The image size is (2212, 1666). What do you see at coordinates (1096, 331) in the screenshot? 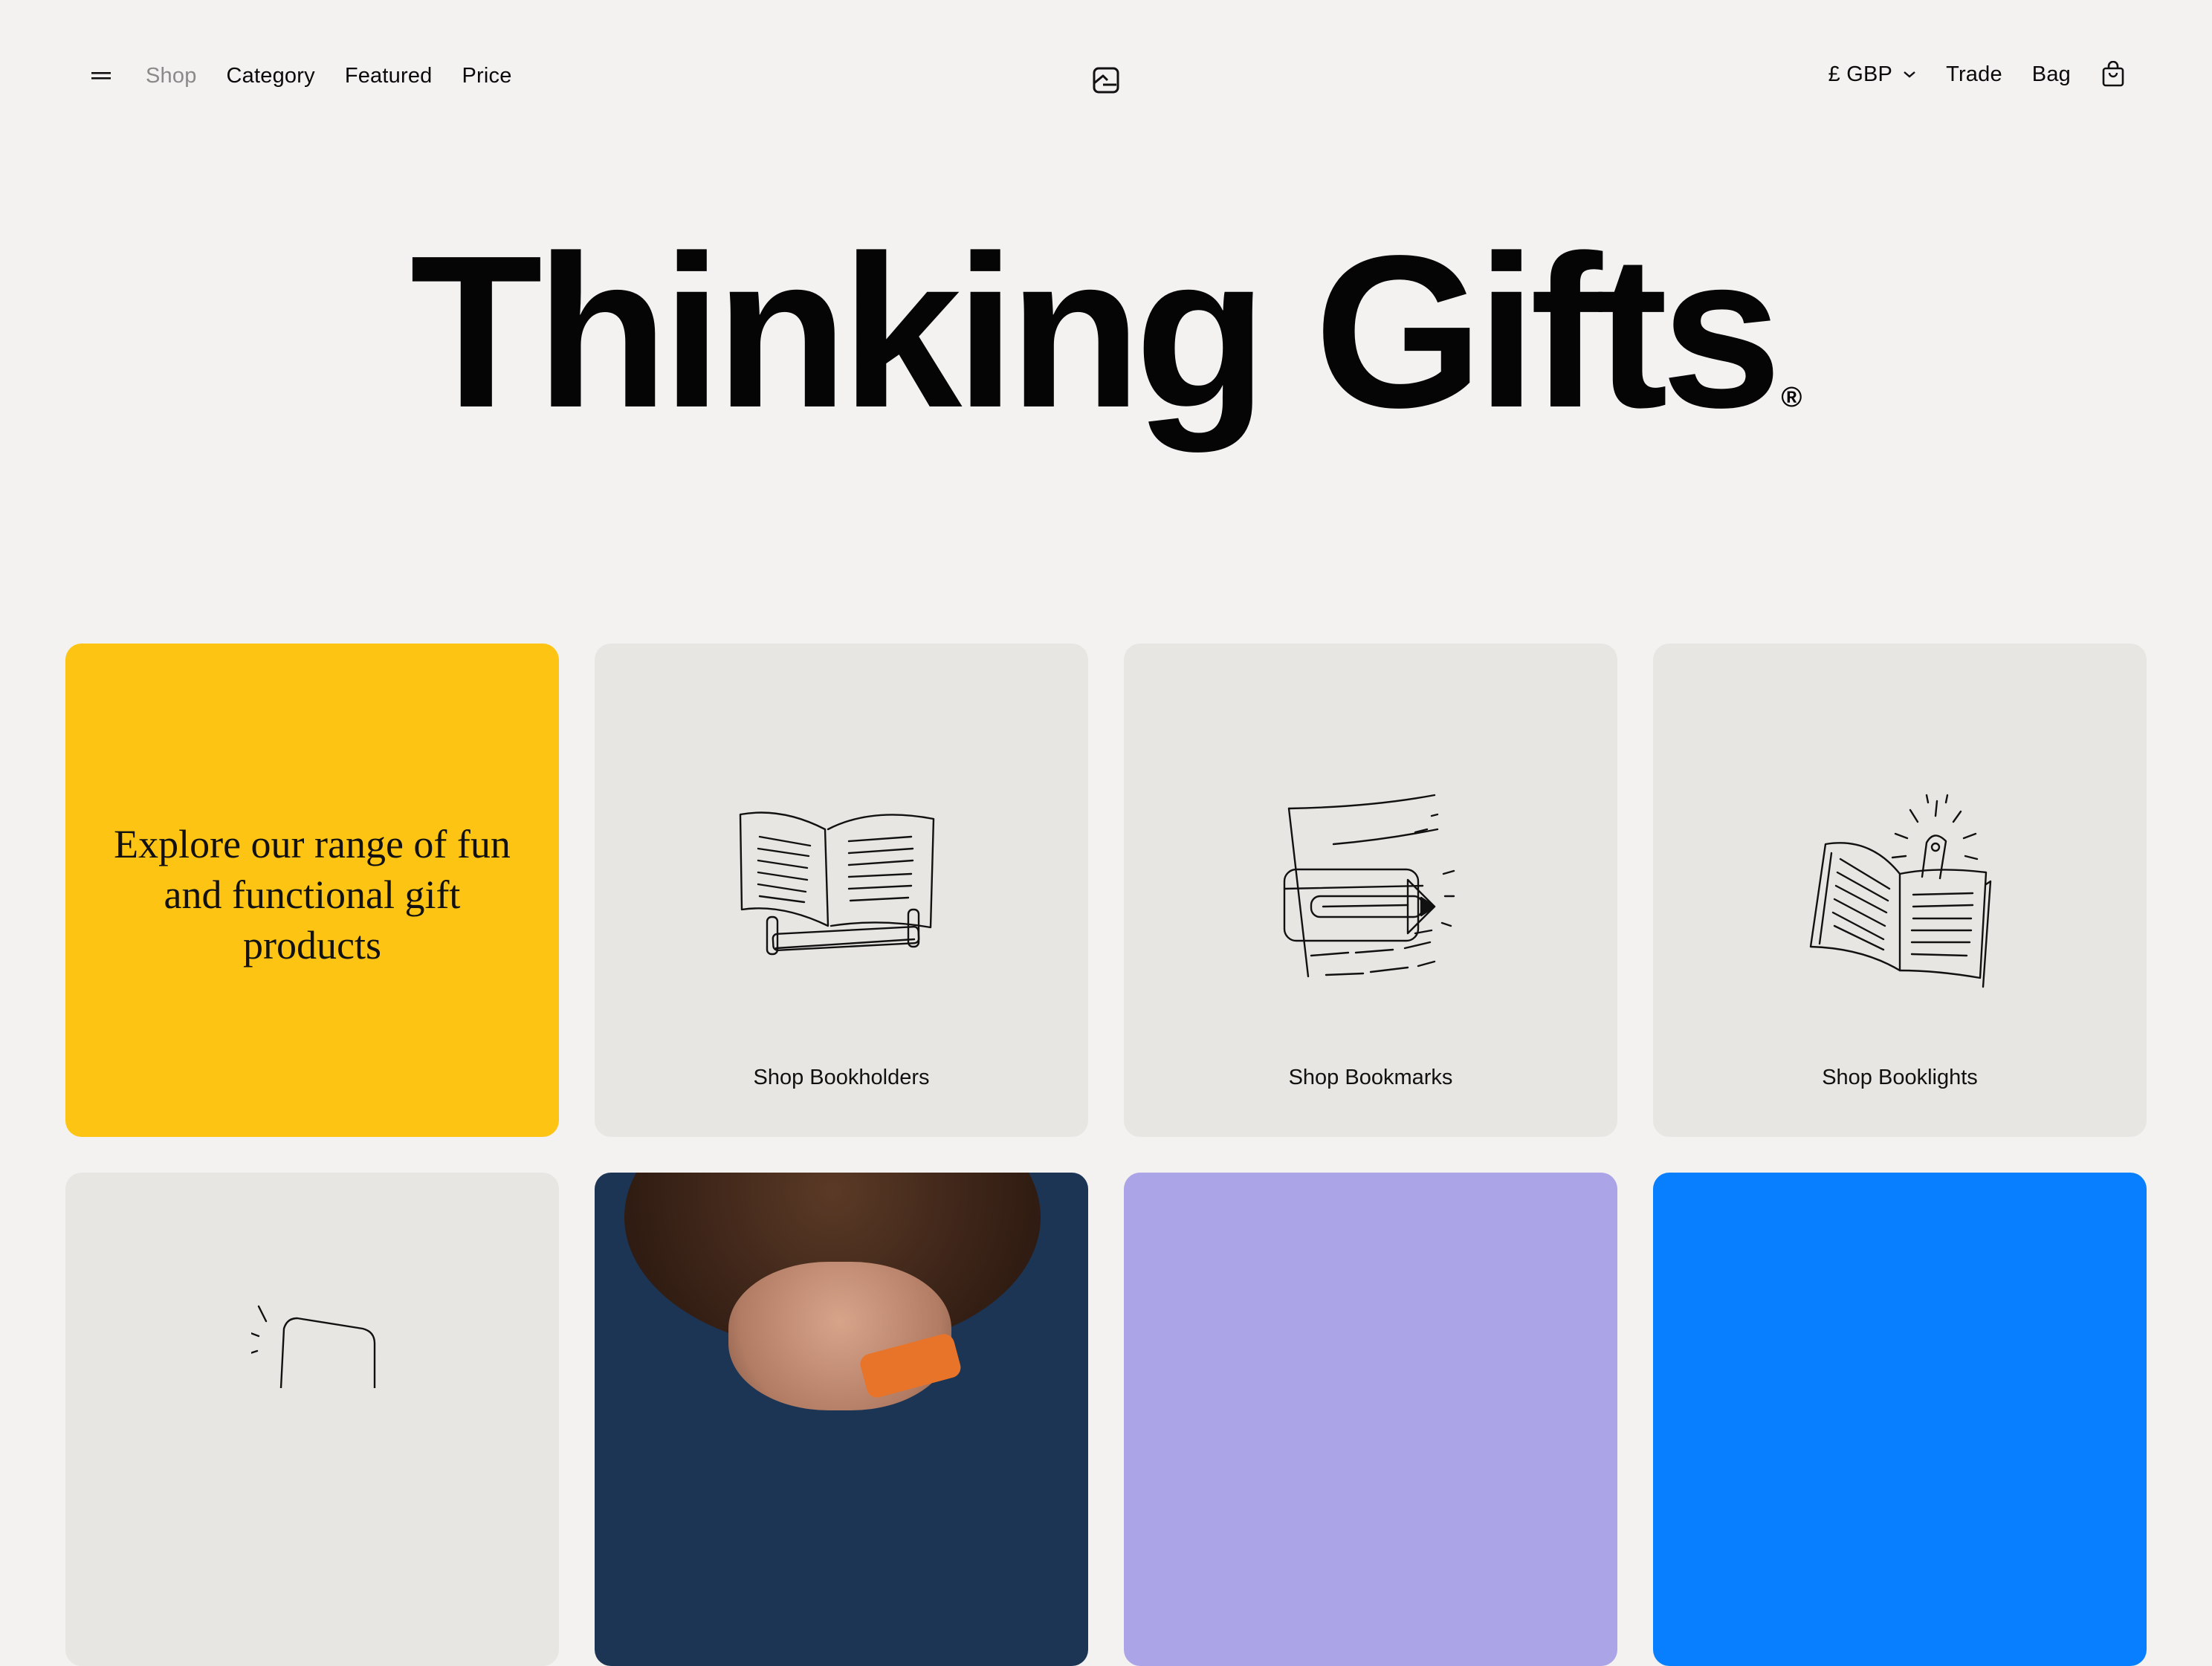
I see `hero-title-text: Thinking Gifts` at bounding box center [1096, 331].